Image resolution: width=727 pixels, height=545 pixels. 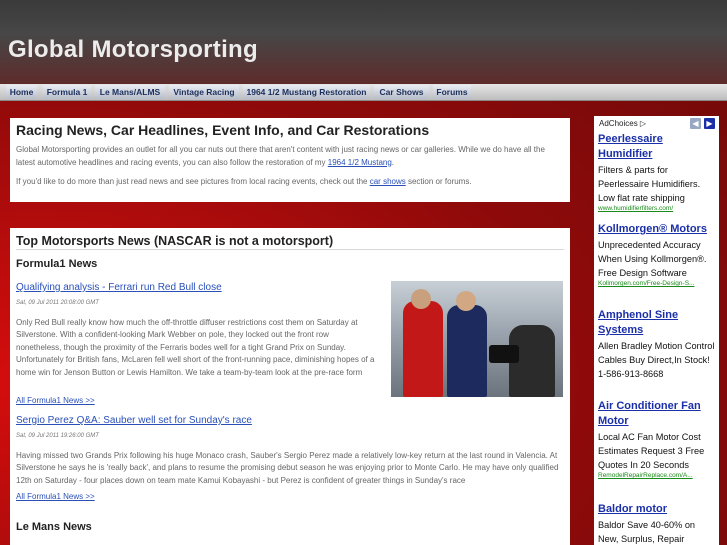 I want to click on adchoices-label: AdChoices ▷, so click(x=622, y=123).